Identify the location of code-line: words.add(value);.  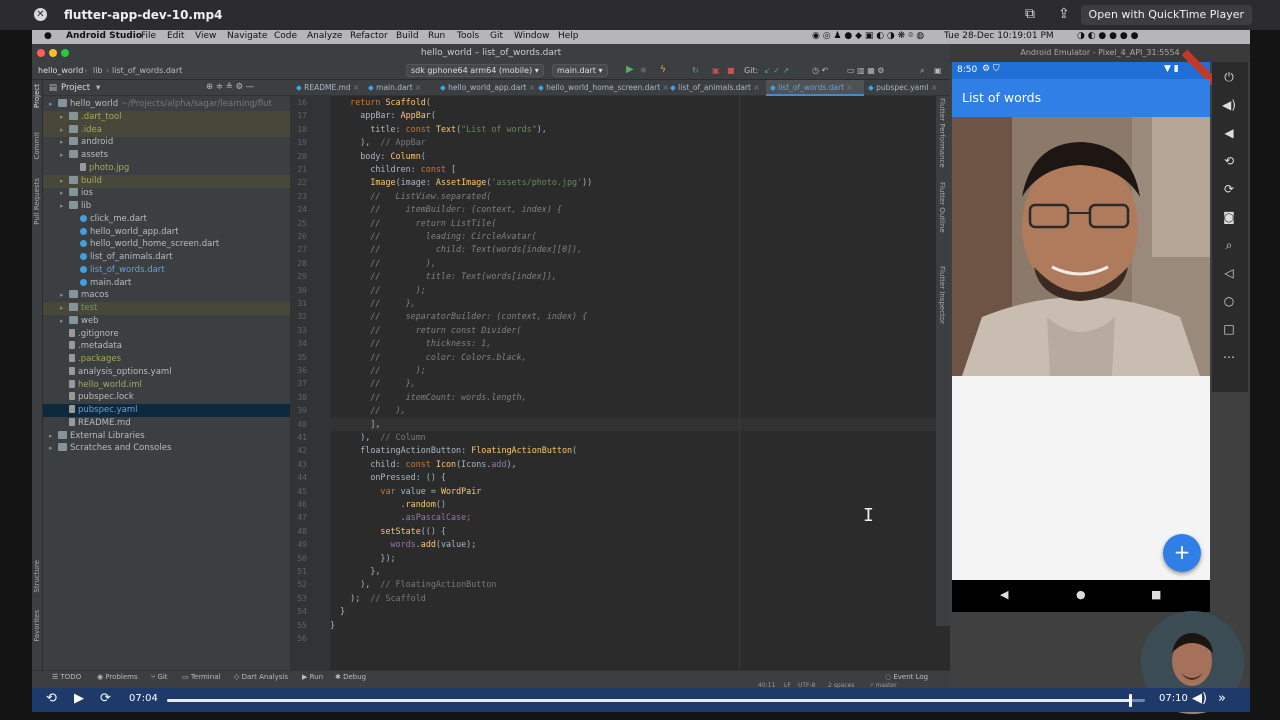
(645, 544).